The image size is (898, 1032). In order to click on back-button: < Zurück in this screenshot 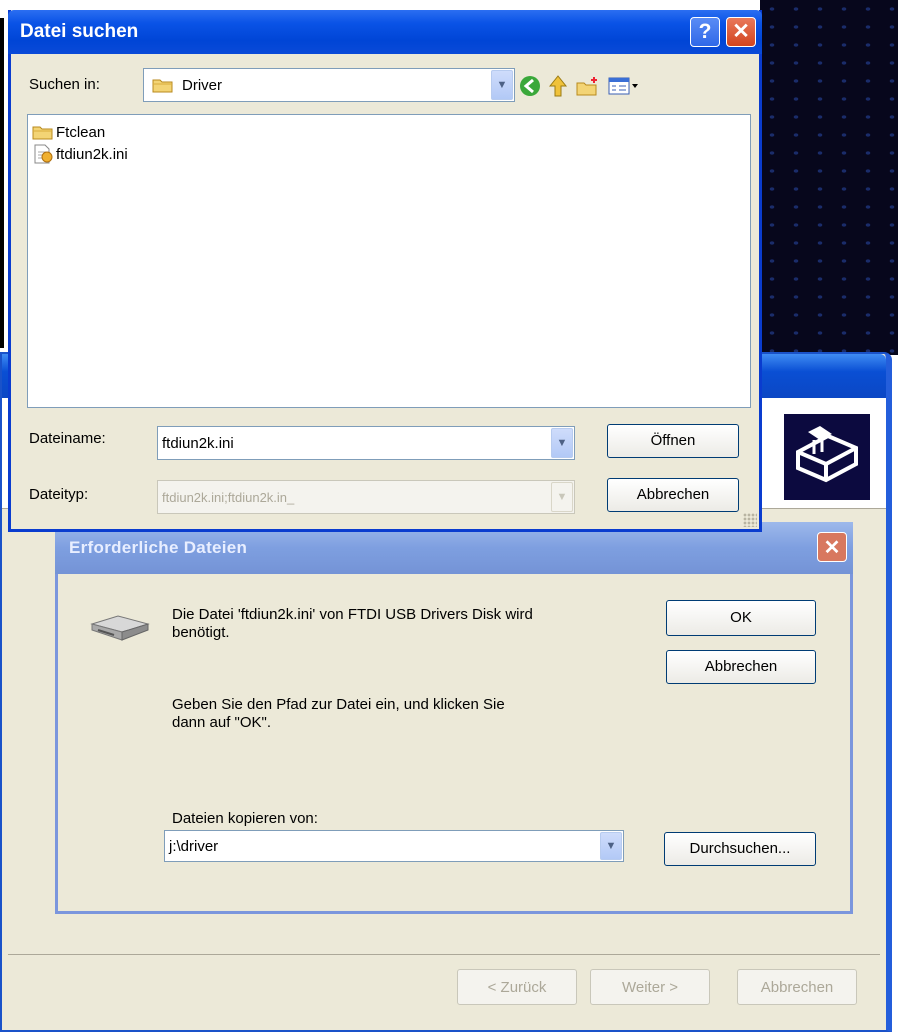, I will do `click(517, 987)`.